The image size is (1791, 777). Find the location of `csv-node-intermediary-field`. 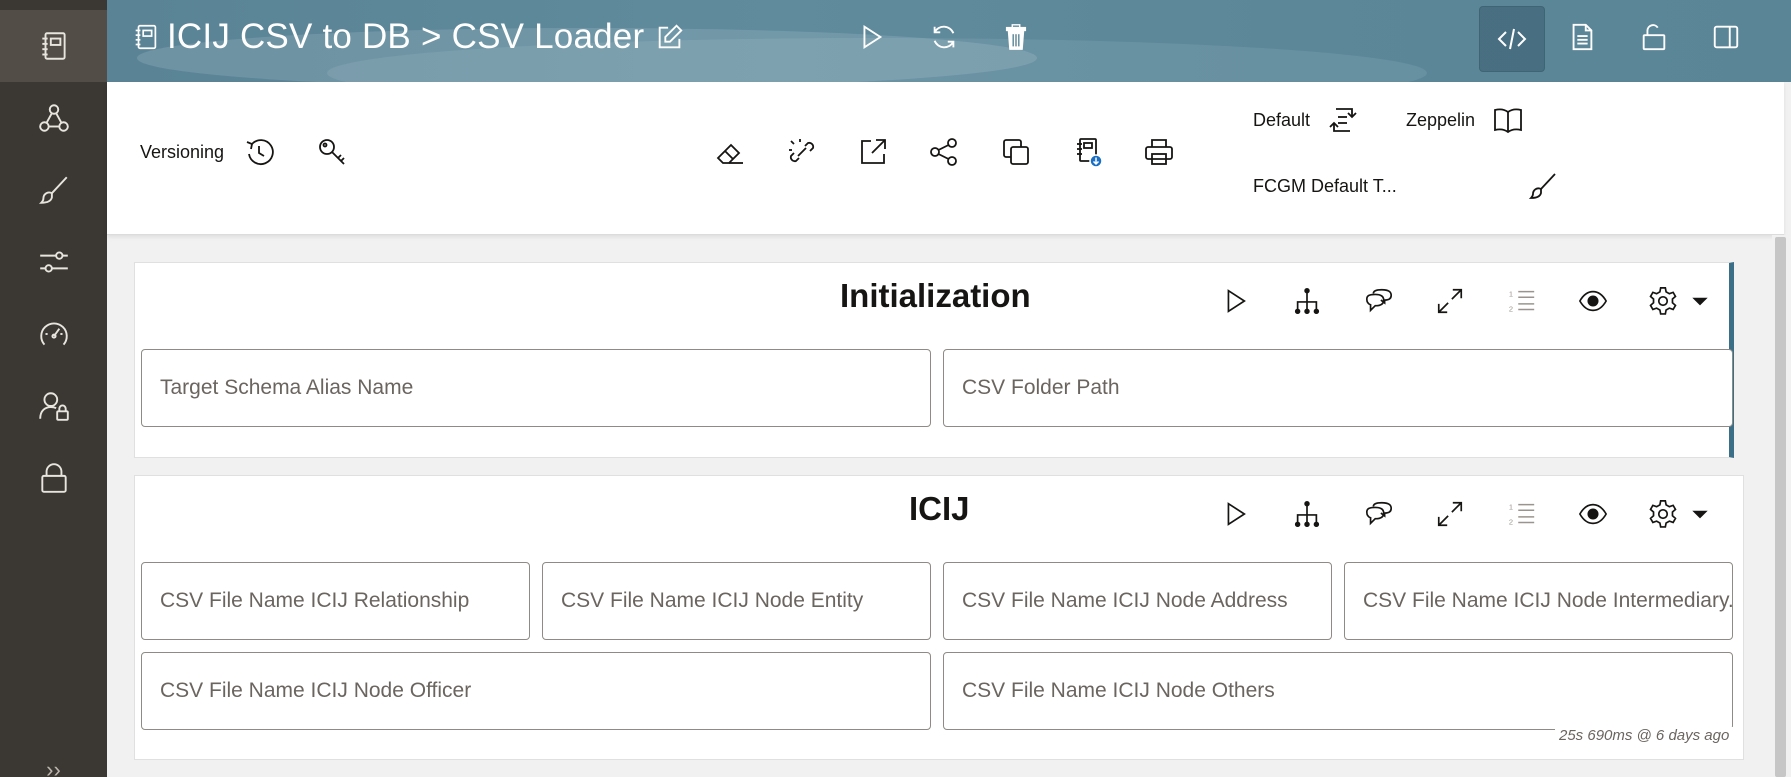

csv-node-intermediary-field is located at coordinates (1538, 601).